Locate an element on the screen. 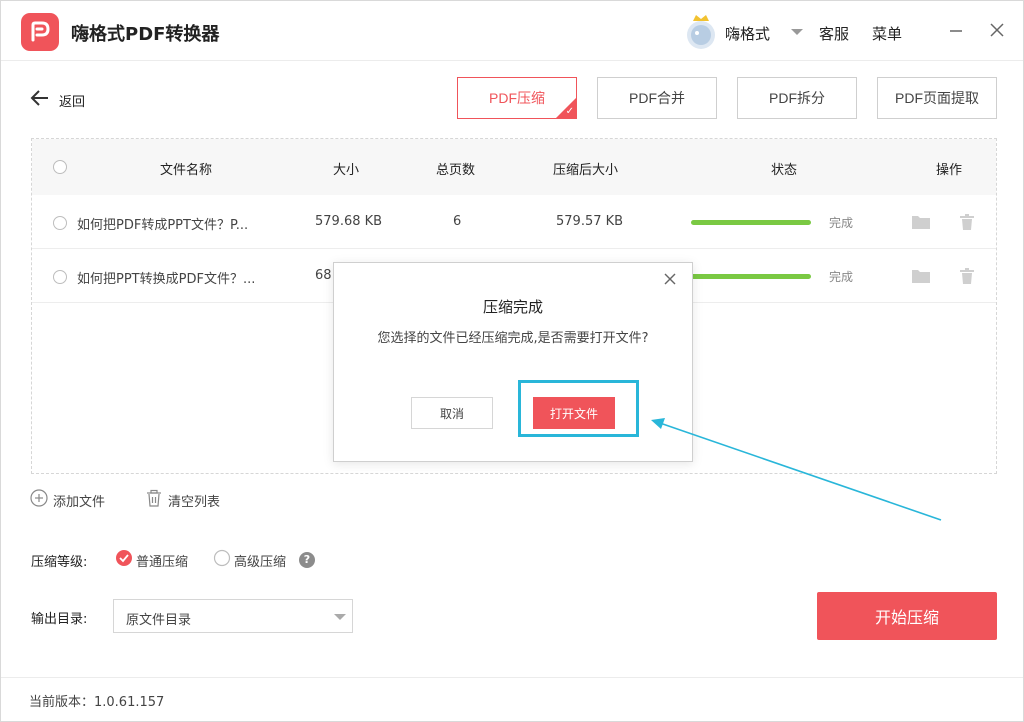 The height and width of the screenshot is (722, 1024). col-size: 大小 is located at coordinates (346, 170).